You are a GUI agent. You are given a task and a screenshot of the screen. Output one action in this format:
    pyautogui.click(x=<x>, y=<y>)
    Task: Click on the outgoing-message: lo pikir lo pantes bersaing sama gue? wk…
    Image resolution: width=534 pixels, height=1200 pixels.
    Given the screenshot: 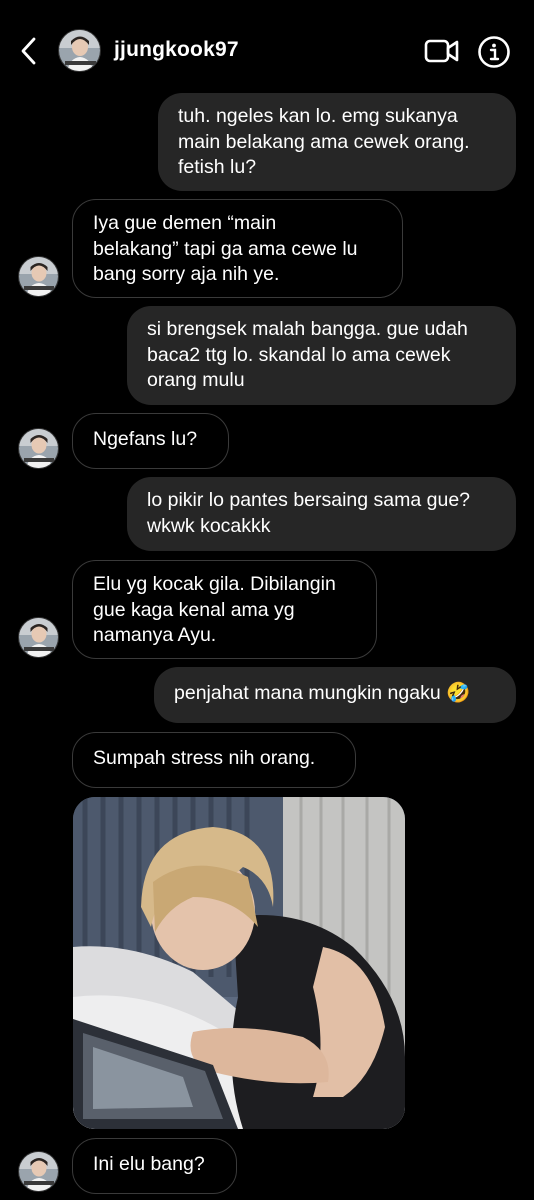 What is the action you would take?
    pyautogui.click(x=321, y=514)
    